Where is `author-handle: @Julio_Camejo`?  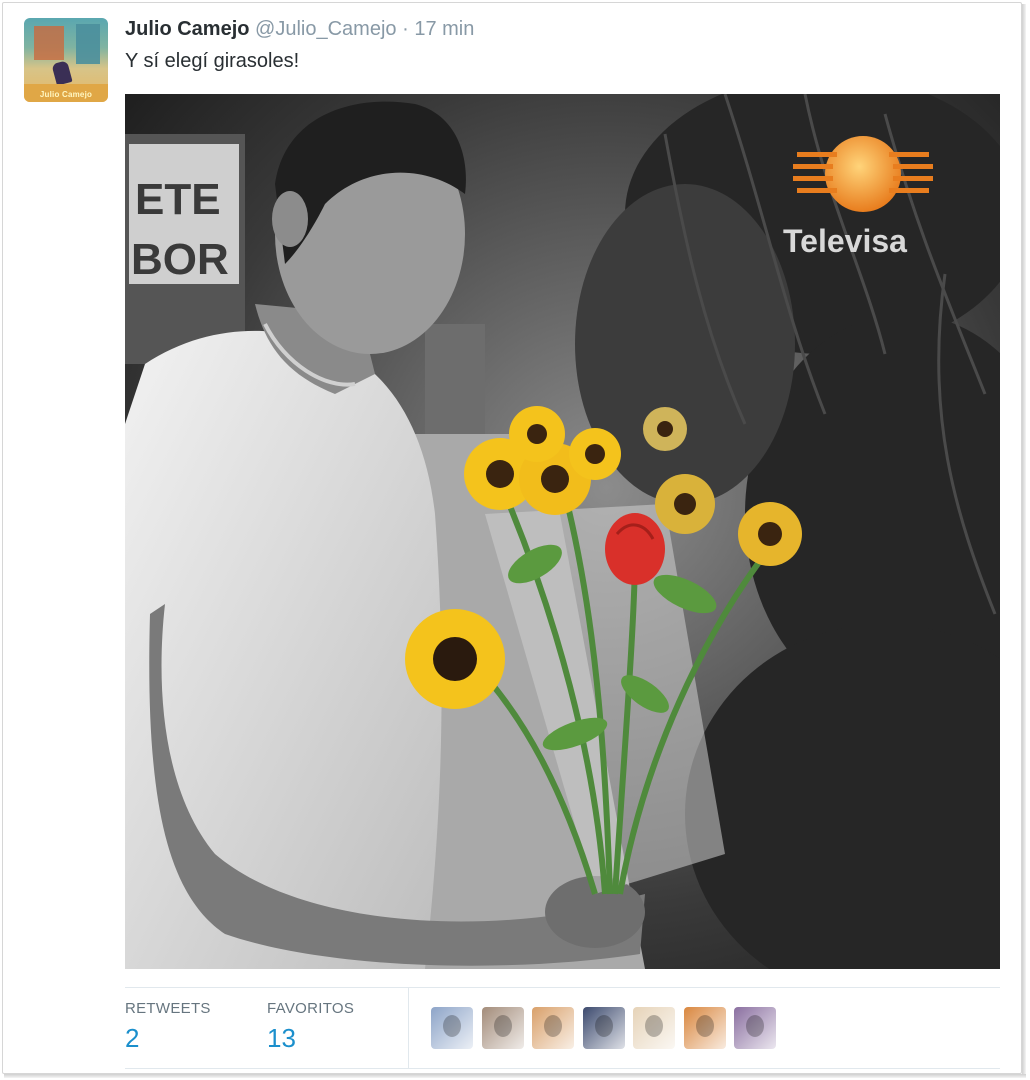
author-handle: @Julio_Camejo is located at coordinates (325, 29).